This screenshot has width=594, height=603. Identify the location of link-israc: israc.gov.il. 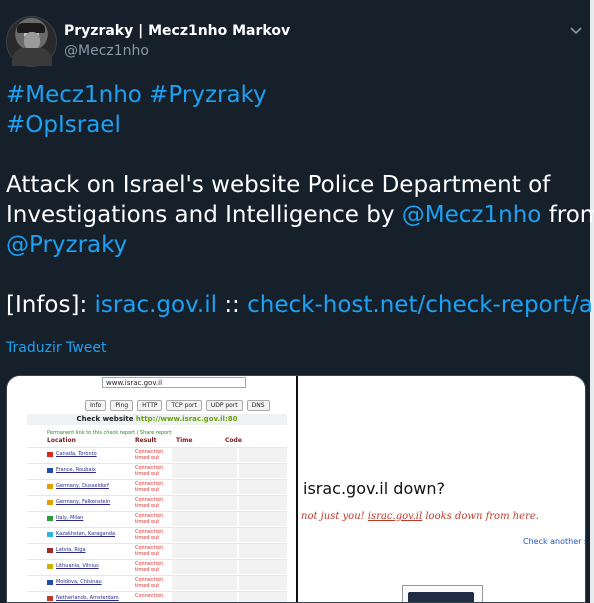
(156, 305).